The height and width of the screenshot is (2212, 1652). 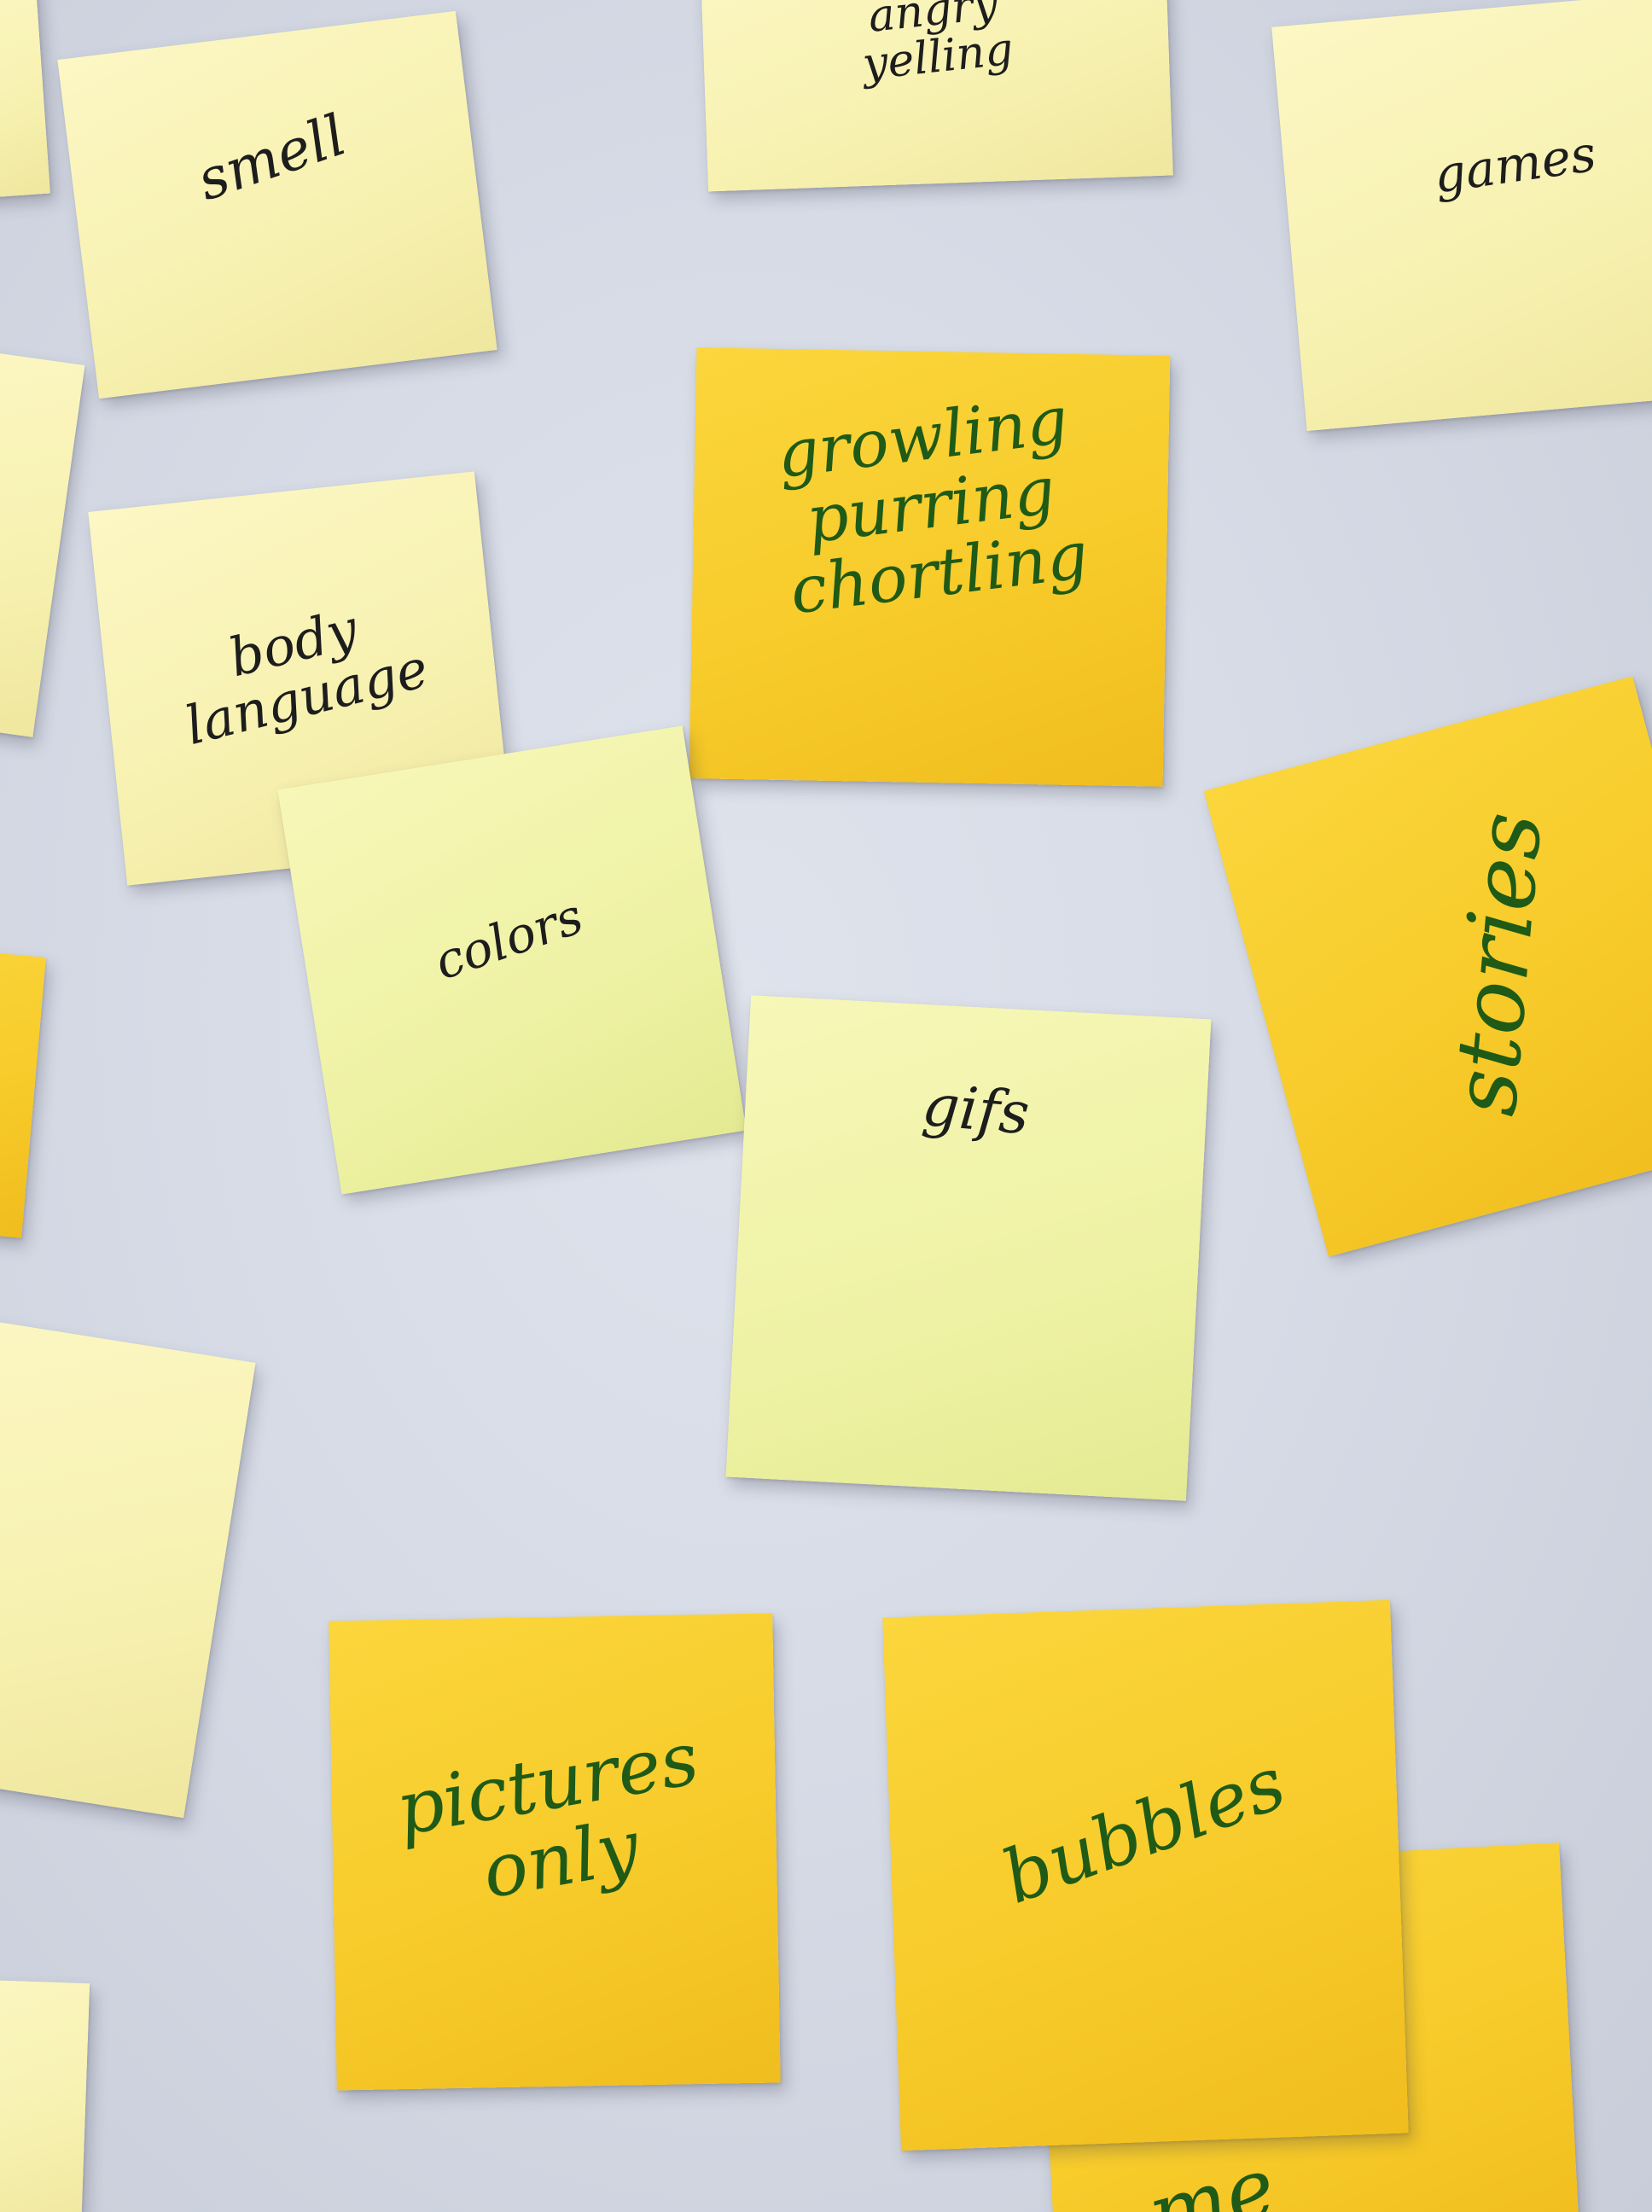 What do you see at coordinates (114, 1534) in the screenshot?
I see `note-text: c` at bounding box center [114, 1534].